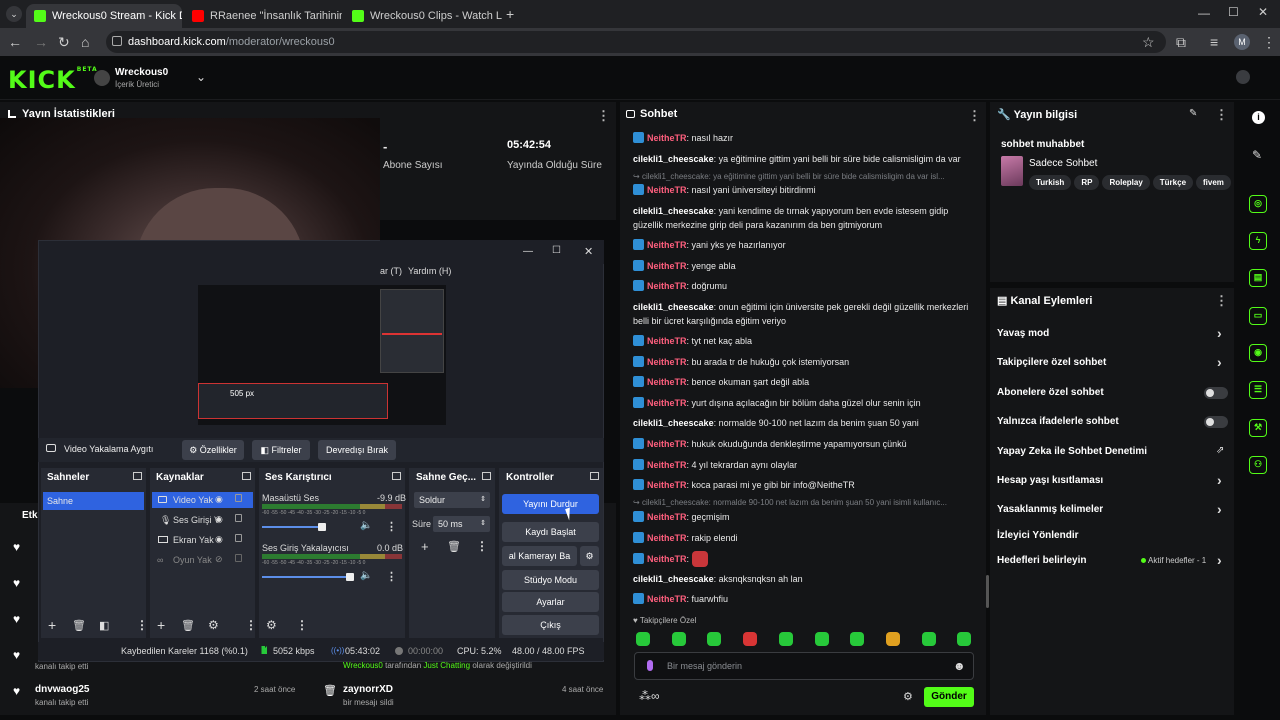  I want to click on chat-tools-icon: ⁂∞, so click(649, 696).